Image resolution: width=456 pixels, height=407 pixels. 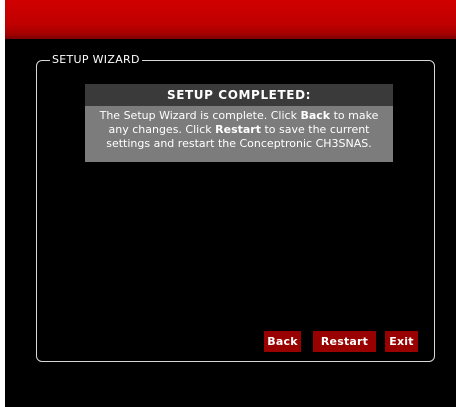 What do you see at coordinates (354, 115) in the screenshot?
I see `message-line-1-suffix: to make` at bounding box center [354, 115].